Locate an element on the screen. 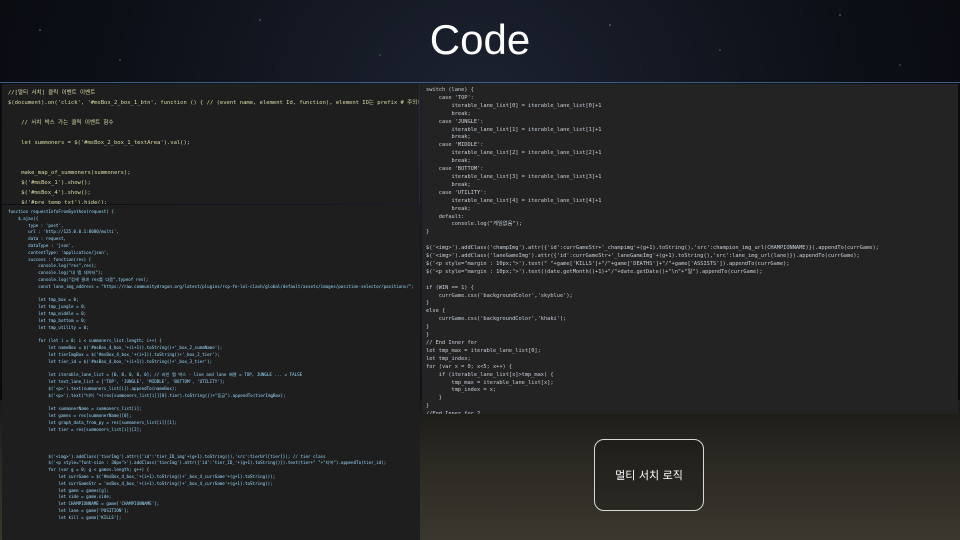 The height and width of the screenshot is (540, 960). title-divider is located at coordinates (480, 82).